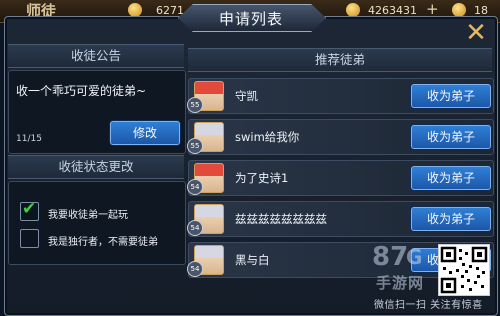 This screenshot has height=316, width=500. What do you see at coordinates (97, 223) in the screenshot?
I see `status-options-box` at bounding box center [97, 223].